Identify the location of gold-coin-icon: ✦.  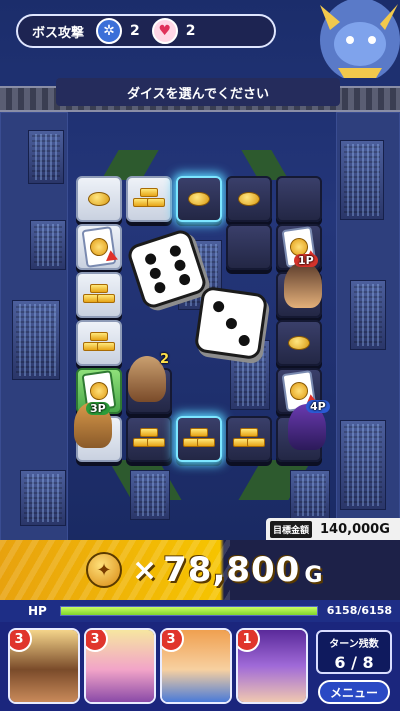
(104, 570).